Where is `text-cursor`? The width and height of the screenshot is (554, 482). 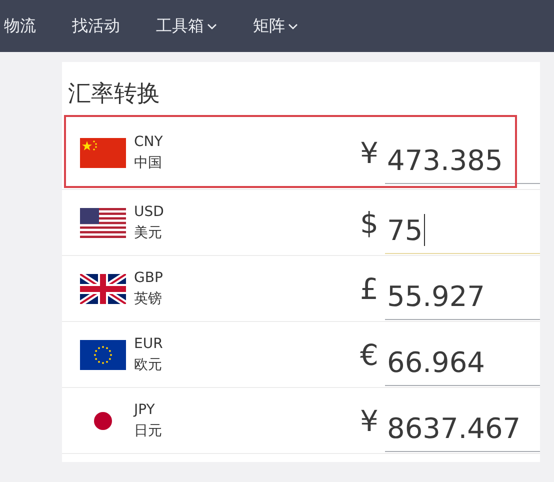 text-cursor is located at coordinates (425, 230).